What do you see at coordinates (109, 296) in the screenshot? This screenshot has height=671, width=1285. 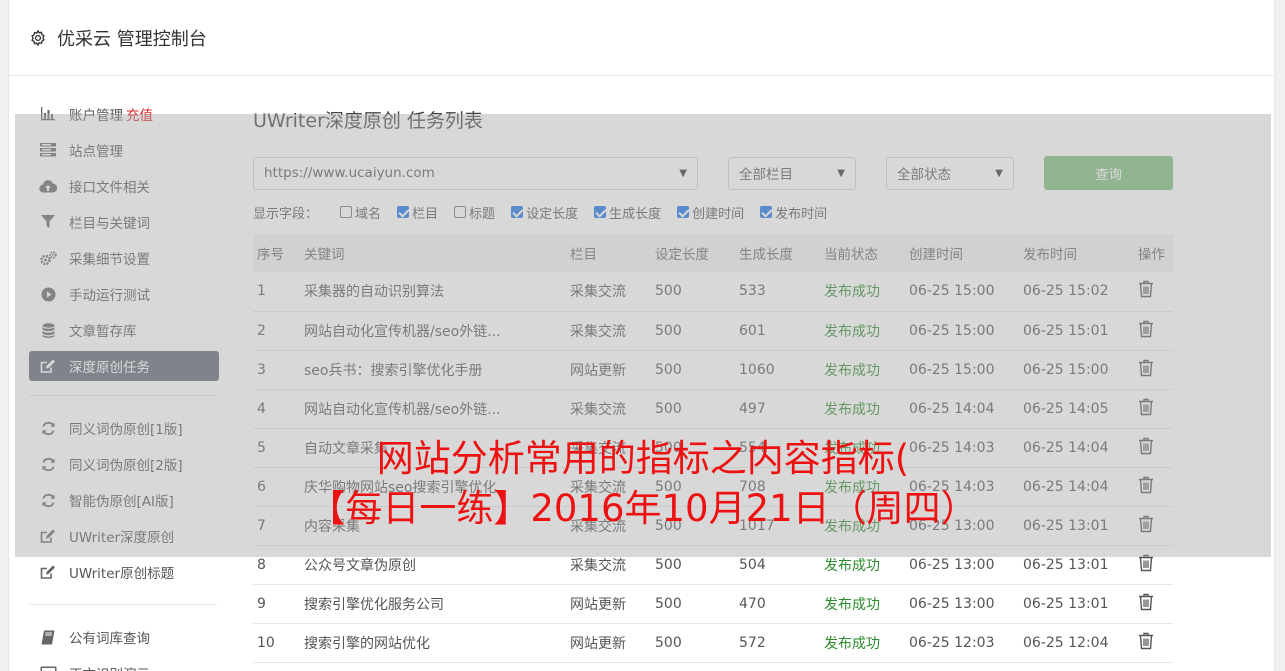 I see `sidebar-item-label: 手动运行测试` at bounding box center [109, 296].